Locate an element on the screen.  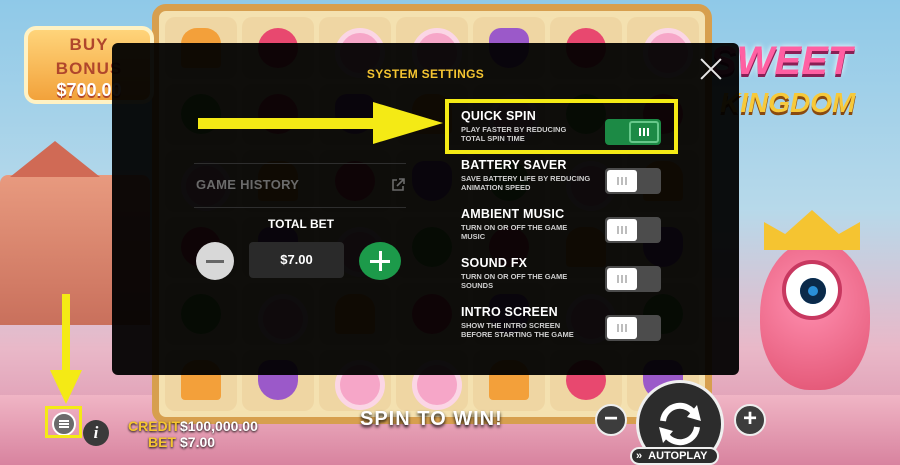
bet-value: $7.00 is located at coordinates (198, 442).